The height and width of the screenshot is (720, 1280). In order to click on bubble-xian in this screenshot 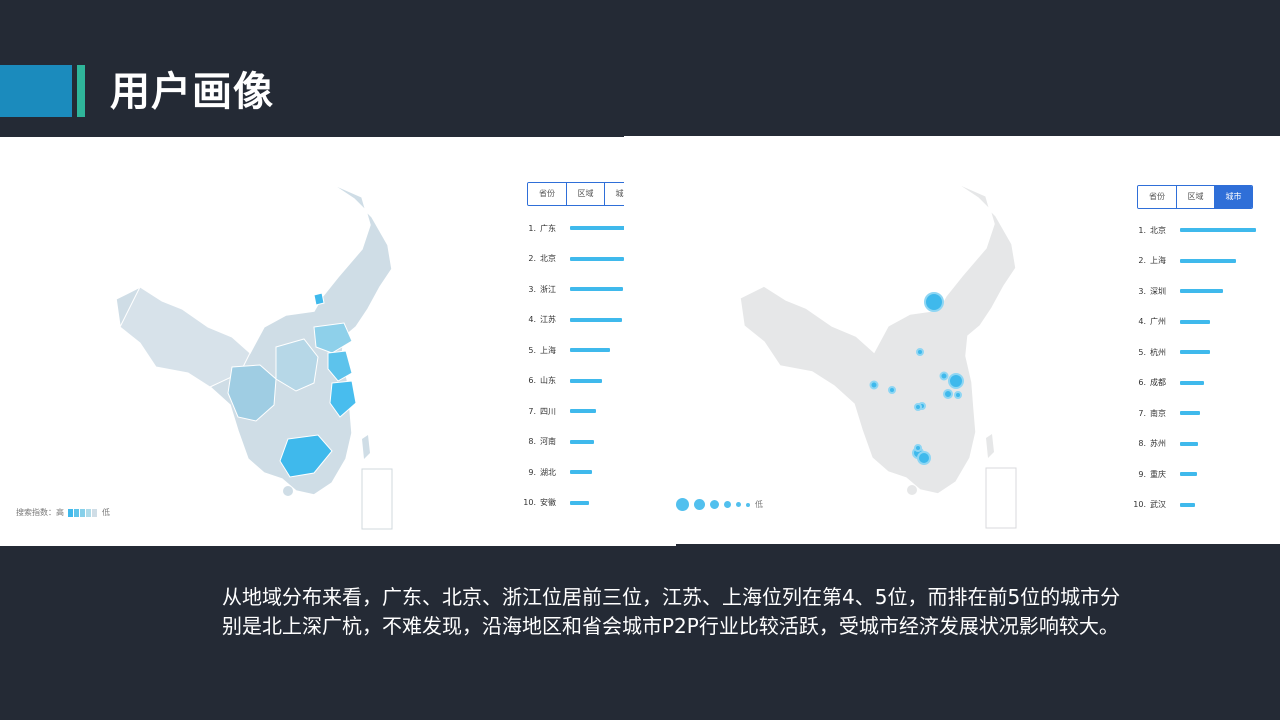, I will do `click(918, 448)`.